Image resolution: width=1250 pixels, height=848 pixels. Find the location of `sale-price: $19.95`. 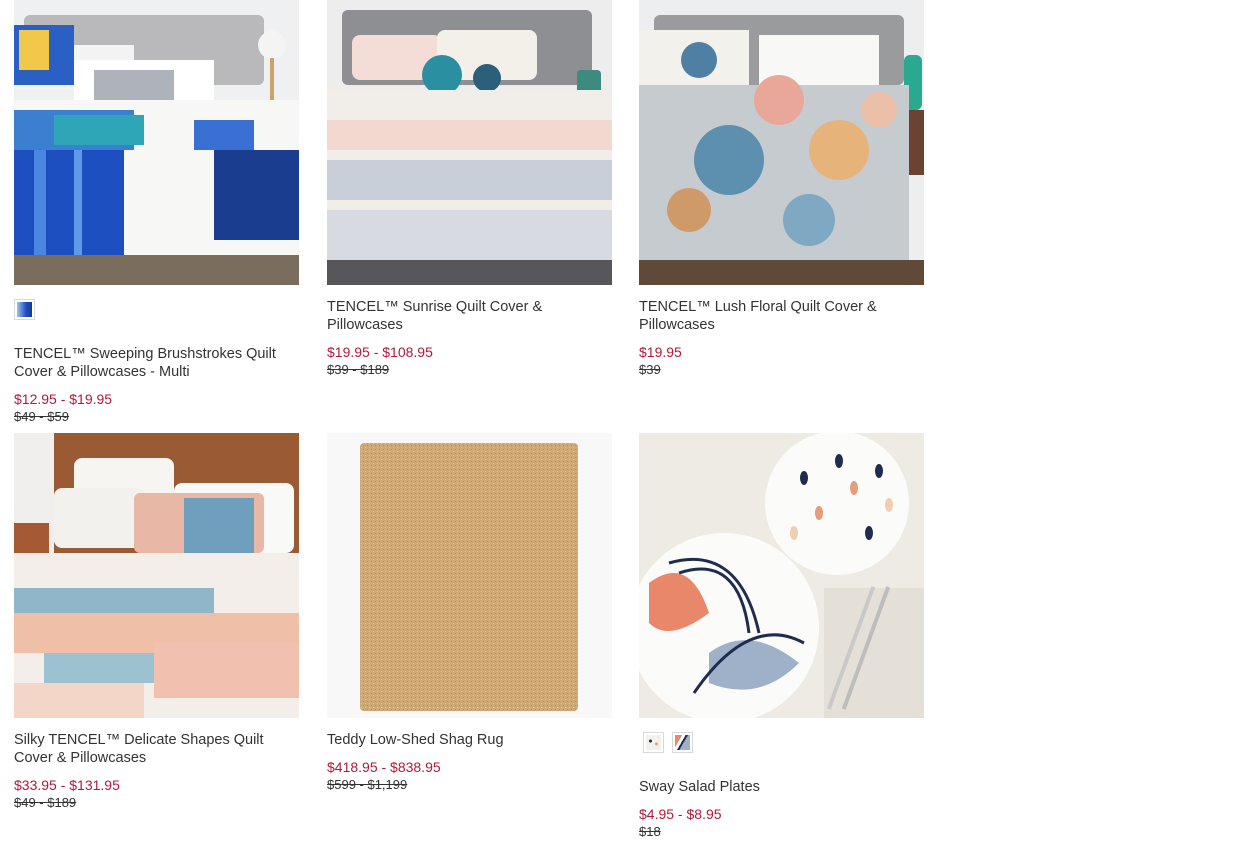

sale-price: $19.95 is located at coordinates (660, 352).